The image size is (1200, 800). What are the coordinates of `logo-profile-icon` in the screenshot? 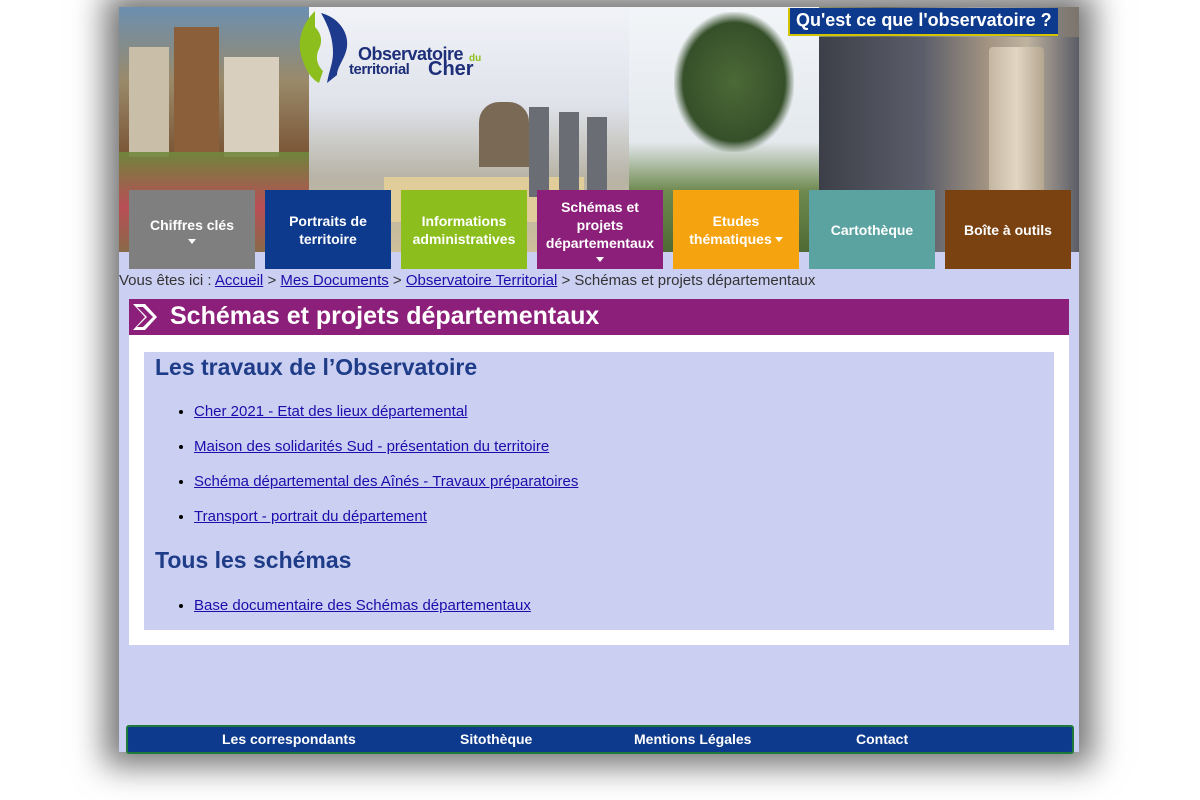 It's located at (323, 47).